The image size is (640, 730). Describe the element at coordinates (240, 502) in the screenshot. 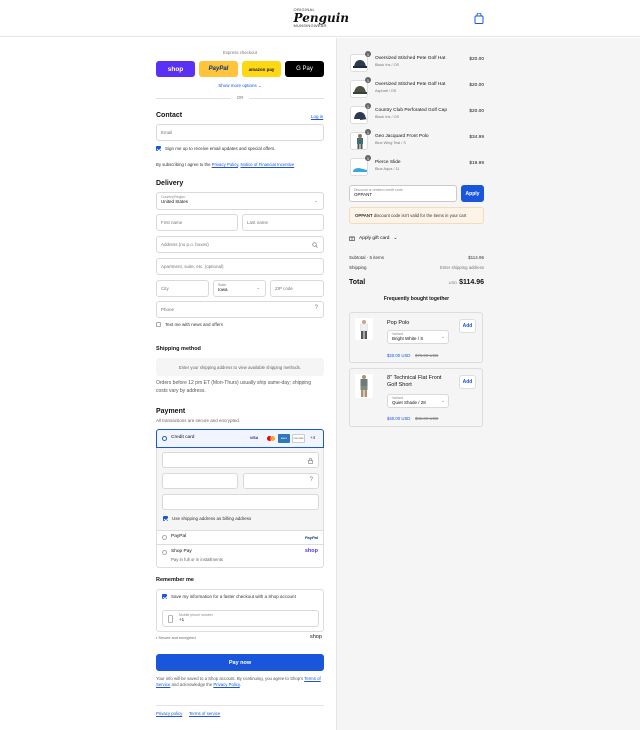

I see `name-on-card-field` at that location.